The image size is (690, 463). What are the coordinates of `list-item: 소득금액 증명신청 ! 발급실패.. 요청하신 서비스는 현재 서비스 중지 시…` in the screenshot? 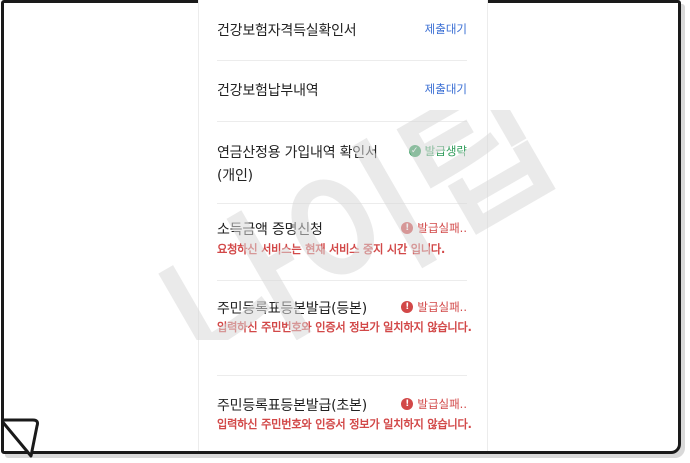 It's located at (342, 241).